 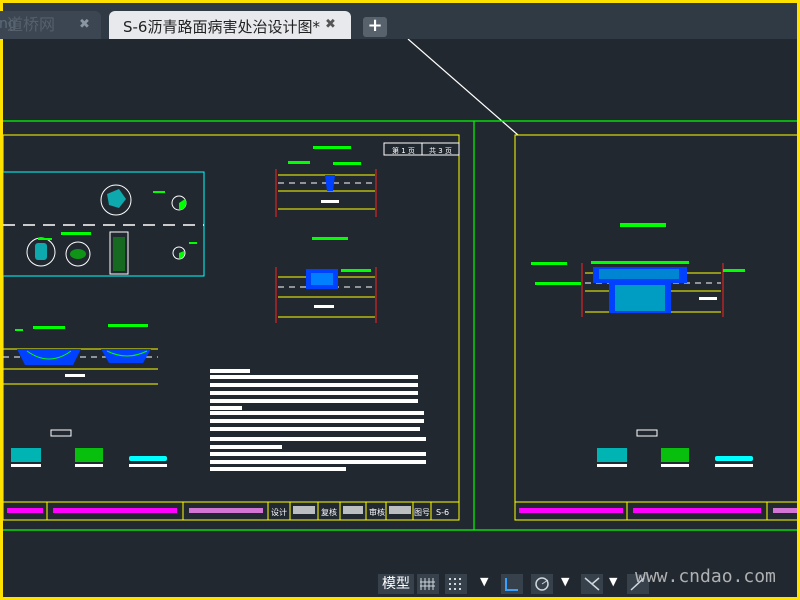 What do you see at coordinates (675, 448) in the screenshot?
I see `legend-right` at bounding box center [675, 448].